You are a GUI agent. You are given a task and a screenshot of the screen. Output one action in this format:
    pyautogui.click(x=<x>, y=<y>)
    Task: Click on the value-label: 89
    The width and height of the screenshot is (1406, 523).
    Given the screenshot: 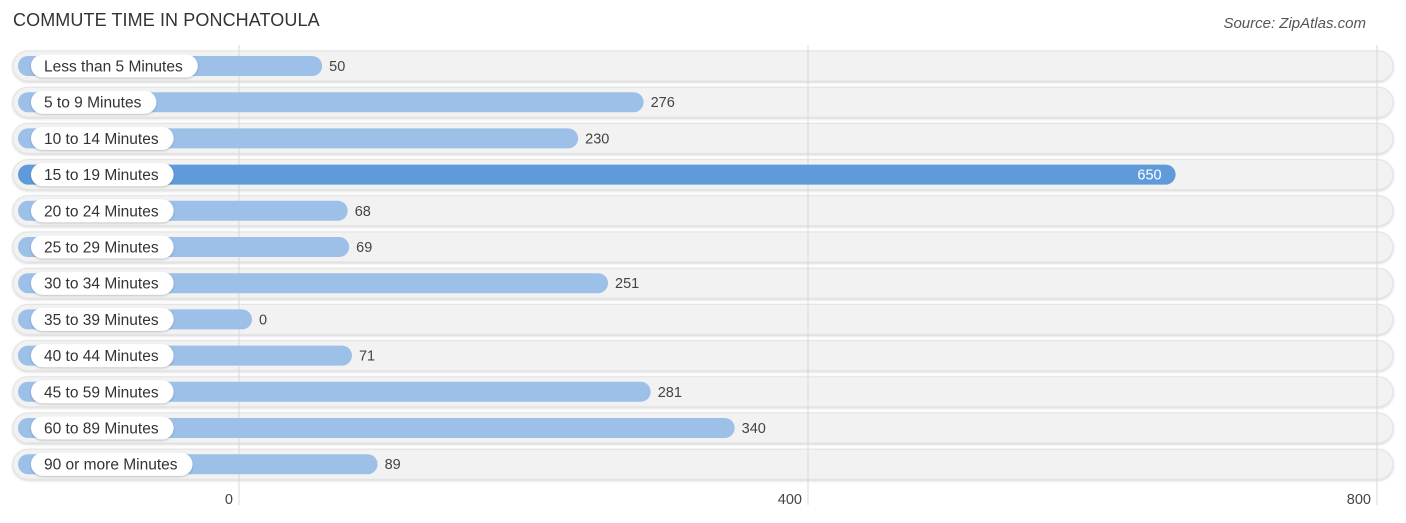 What is the action you would take?
    pyautogui.click(x=393, y=465)
    